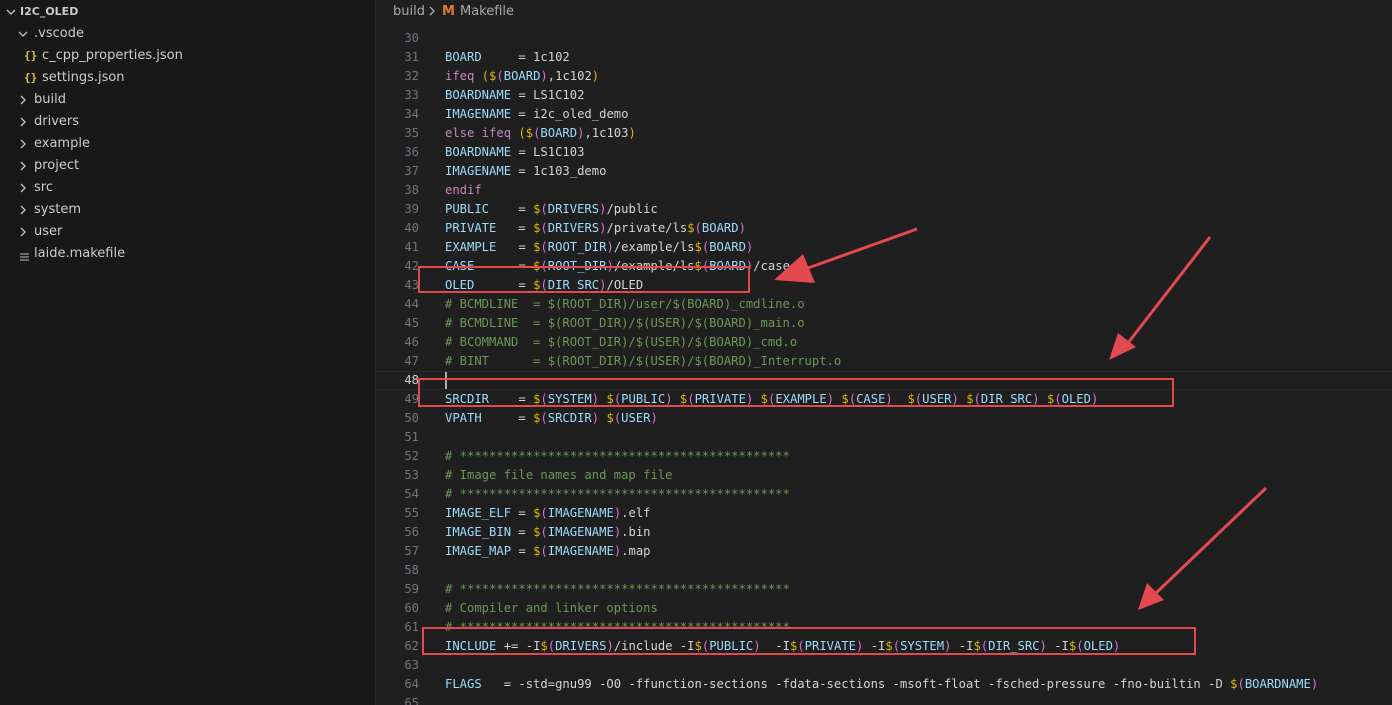  I want to click on arrow-to-srcdir, so click(1160, 298).